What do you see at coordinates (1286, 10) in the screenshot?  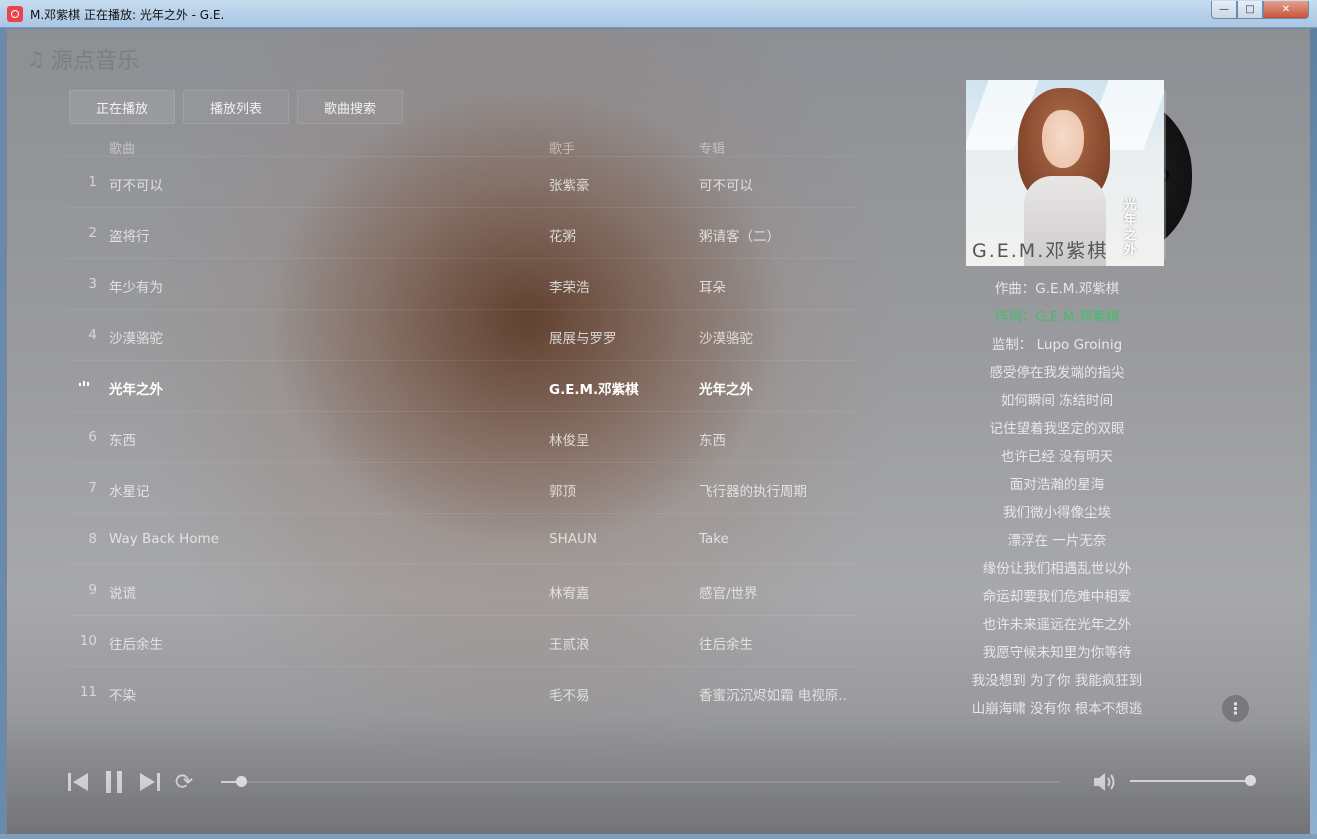 I see `close-button: ✕` at bounding box center [1286, 10].